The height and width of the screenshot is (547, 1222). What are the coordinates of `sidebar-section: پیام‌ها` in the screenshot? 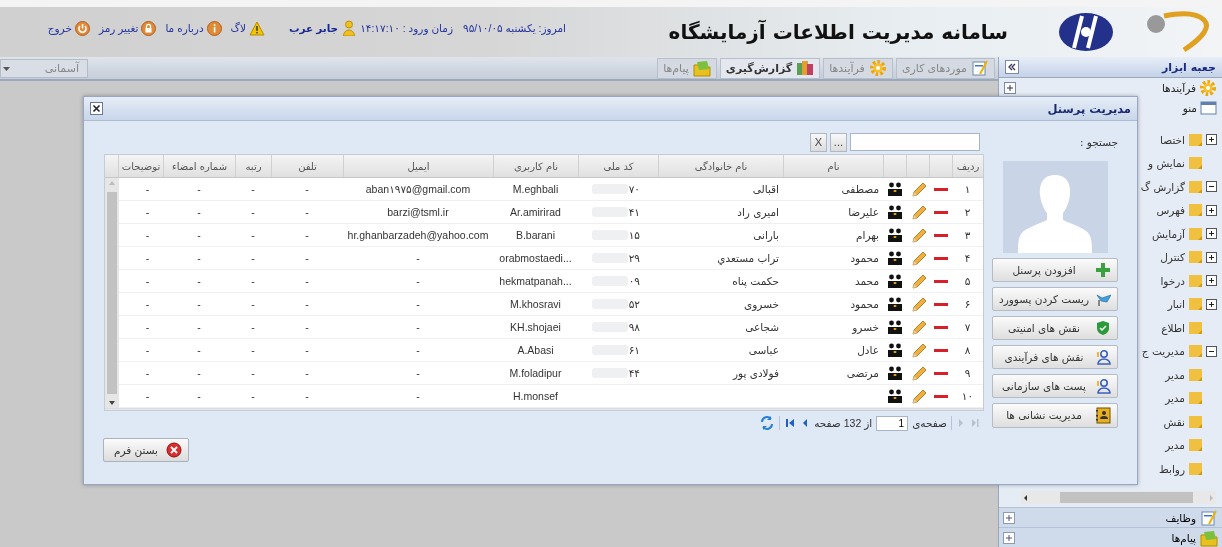 It's located at (1107, 537).